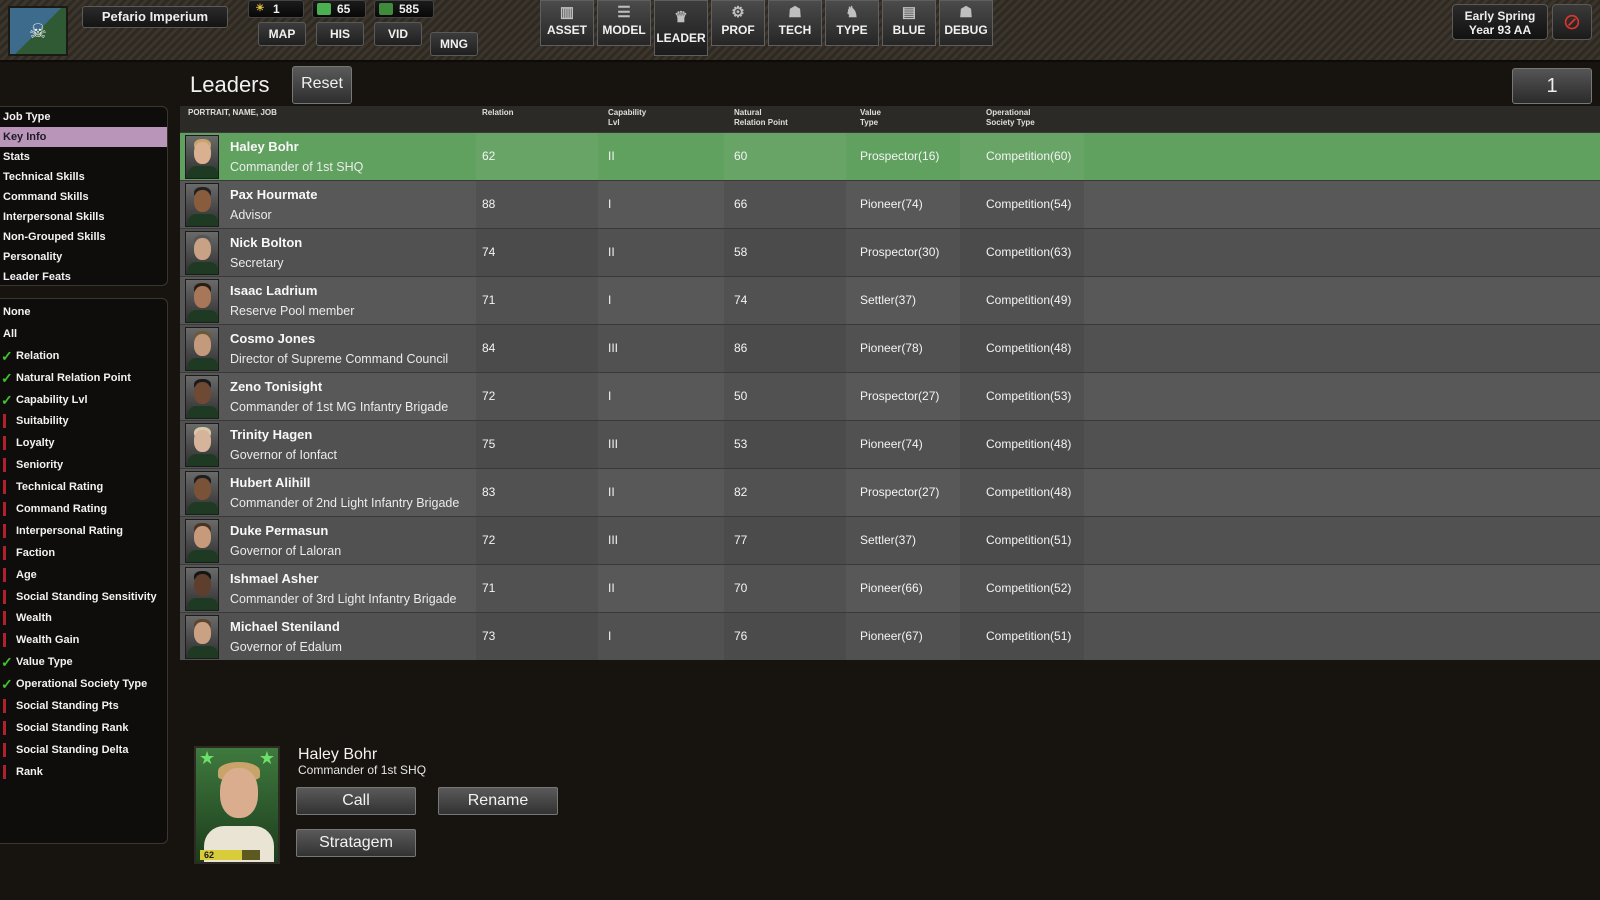 This screenshot has height=900, width=1600. Describe the element at coordinates (738, 23) in the screenshot. I see `tab-prof: ⚙ PROF` at that location.